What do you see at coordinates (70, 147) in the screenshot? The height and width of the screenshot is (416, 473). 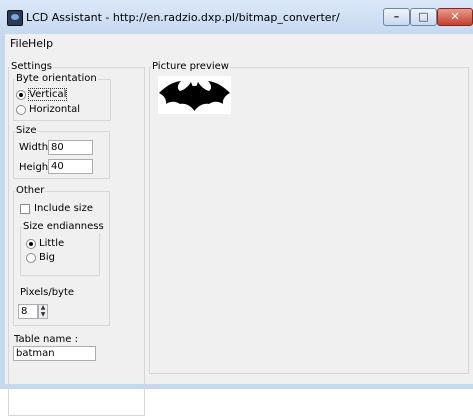 I see `width-input: 80` at bounding box center [70, 147].